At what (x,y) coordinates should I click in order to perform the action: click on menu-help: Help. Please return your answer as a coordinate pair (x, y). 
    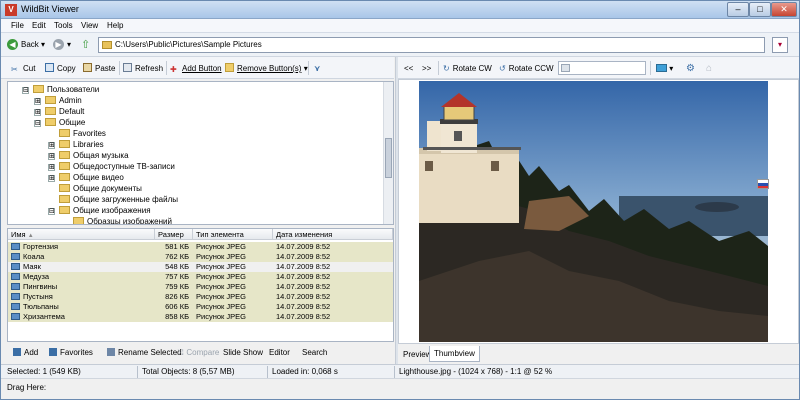
    Looking at the image, I should click on (115, 25).